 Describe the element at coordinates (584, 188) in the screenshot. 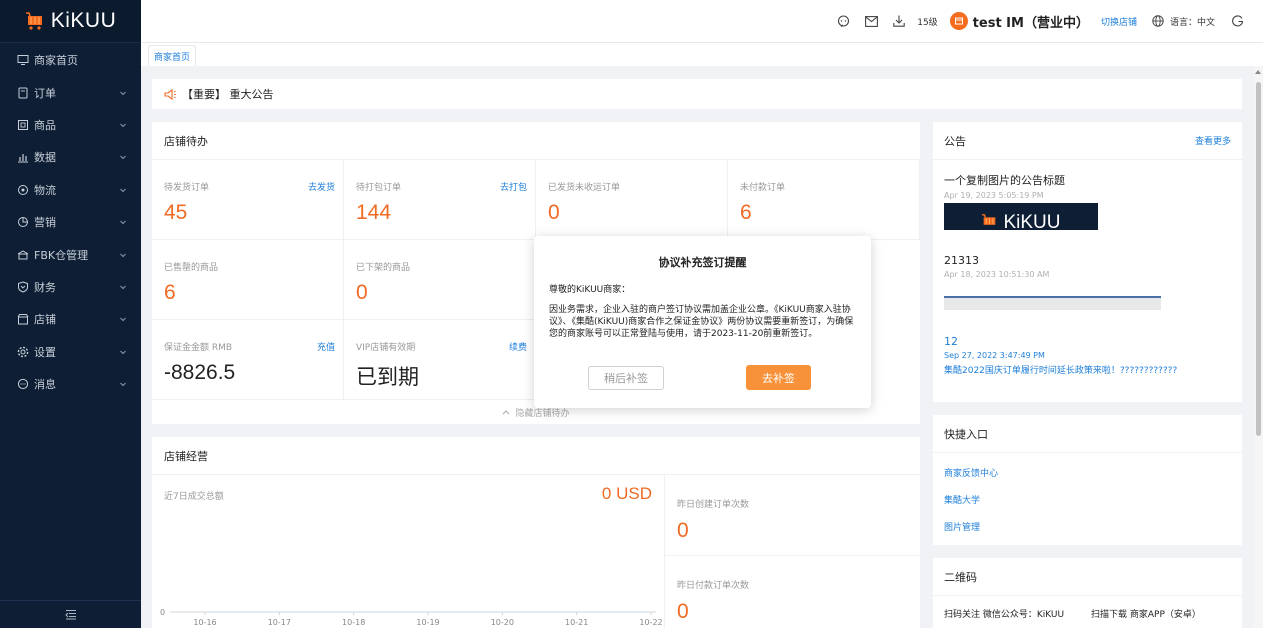

I see `todo-cell-label: 已发货未收运订单` at that location.